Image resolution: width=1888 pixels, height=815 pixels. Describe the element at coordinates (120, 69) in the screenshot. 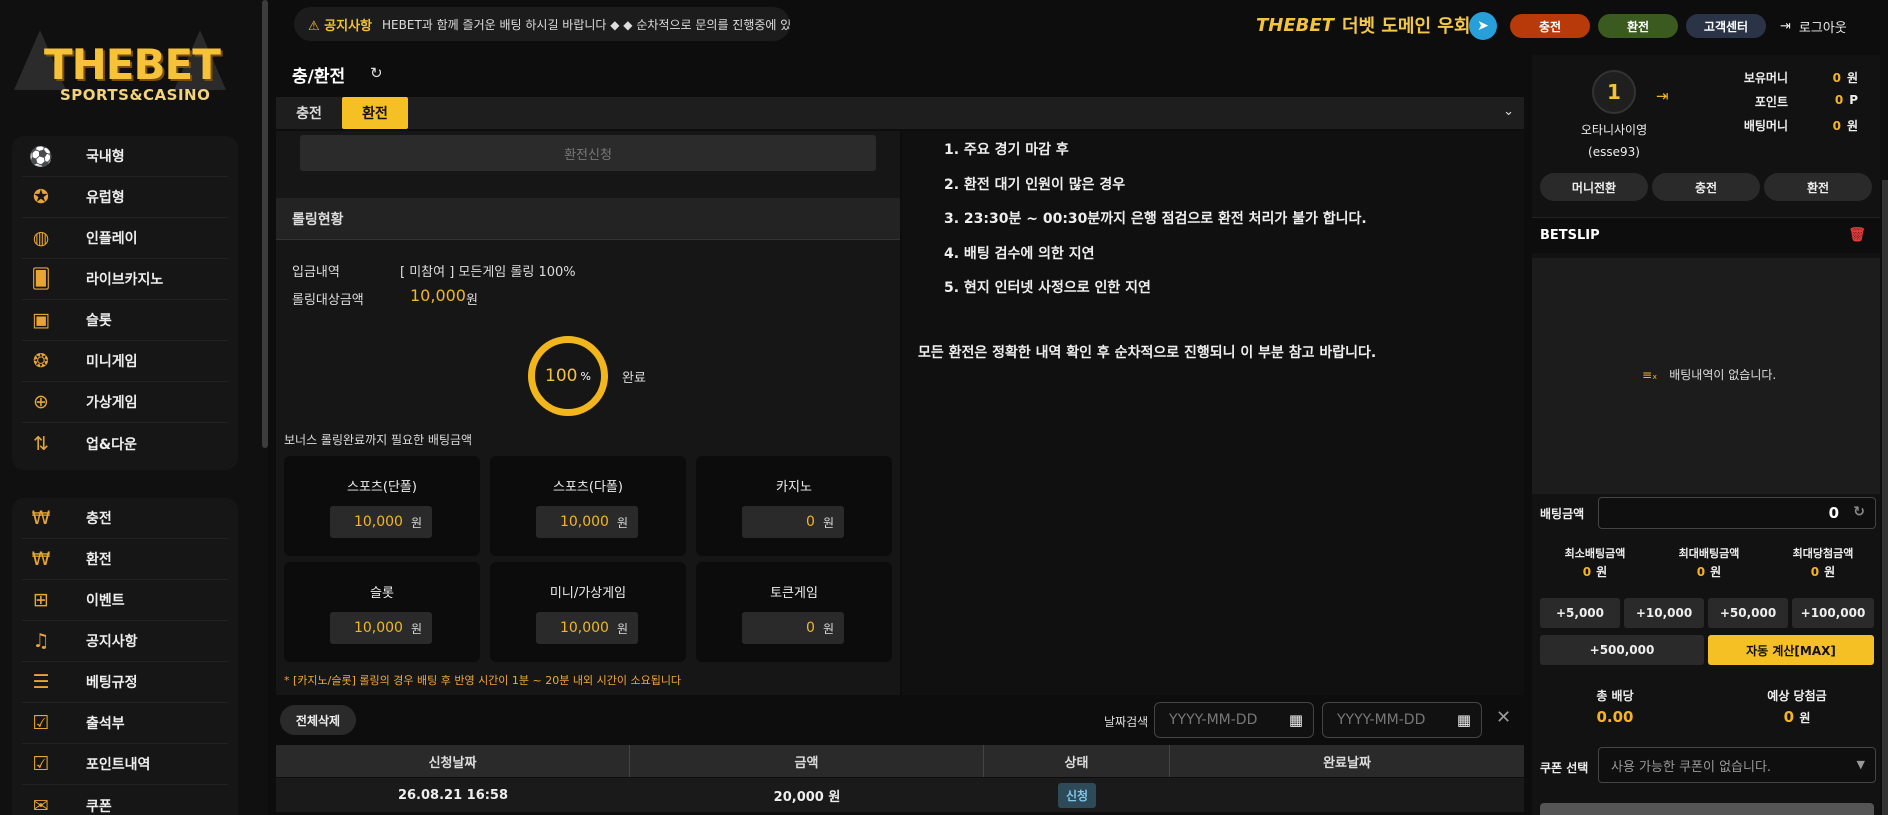

I see `site-logo: THEBET SPORTS&CASINO` at that location.